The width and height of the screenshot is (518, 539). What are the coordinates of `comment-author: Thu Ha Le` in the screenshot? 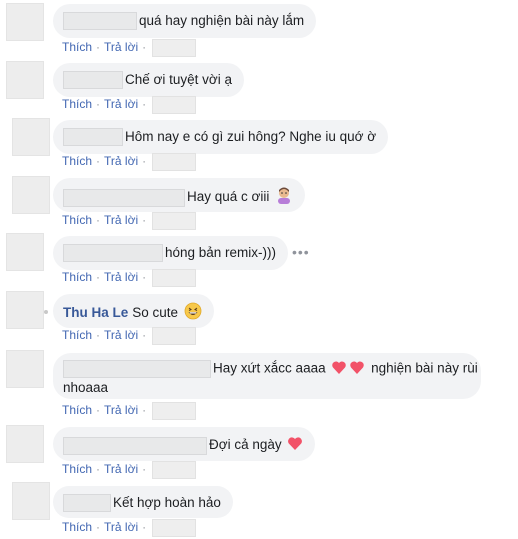 It's located at (95, 312).